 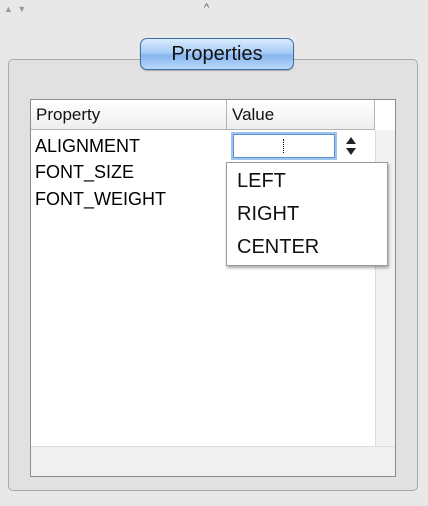 What do you see at coordinates (351, 151) in the screenshot?
I see `stepper-down-arrow-icon` at bounding box center [351, 151].